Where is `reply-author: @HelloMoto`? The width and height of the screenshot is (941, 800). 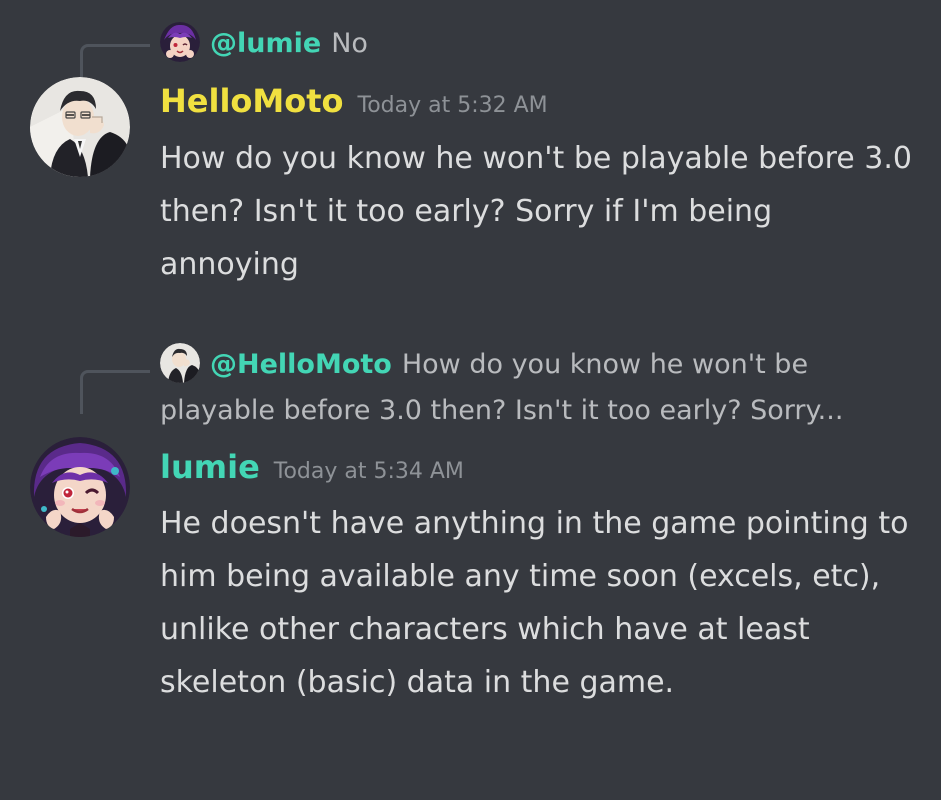 reply-author: @HelloMoto is located at coordinates (301, 364).